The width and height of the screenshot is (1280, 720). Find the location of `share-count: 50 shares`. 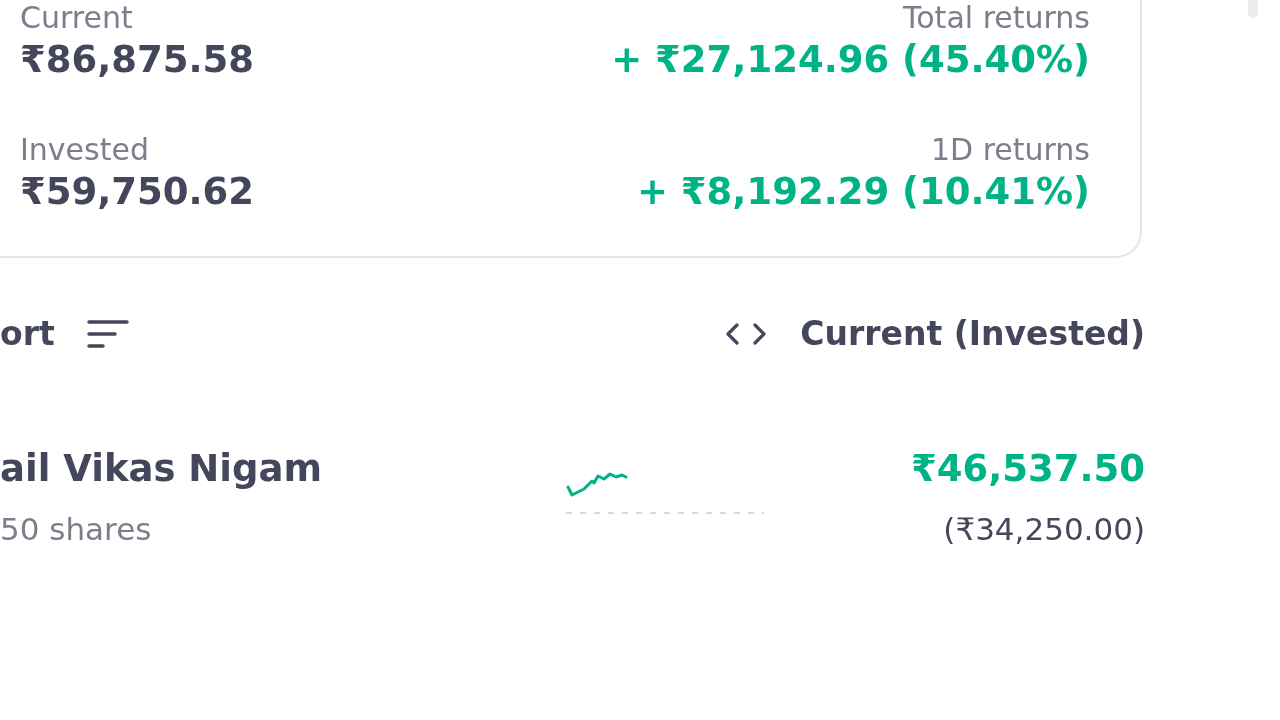

share-count: 50 shares is located at coordinates (76, 529).